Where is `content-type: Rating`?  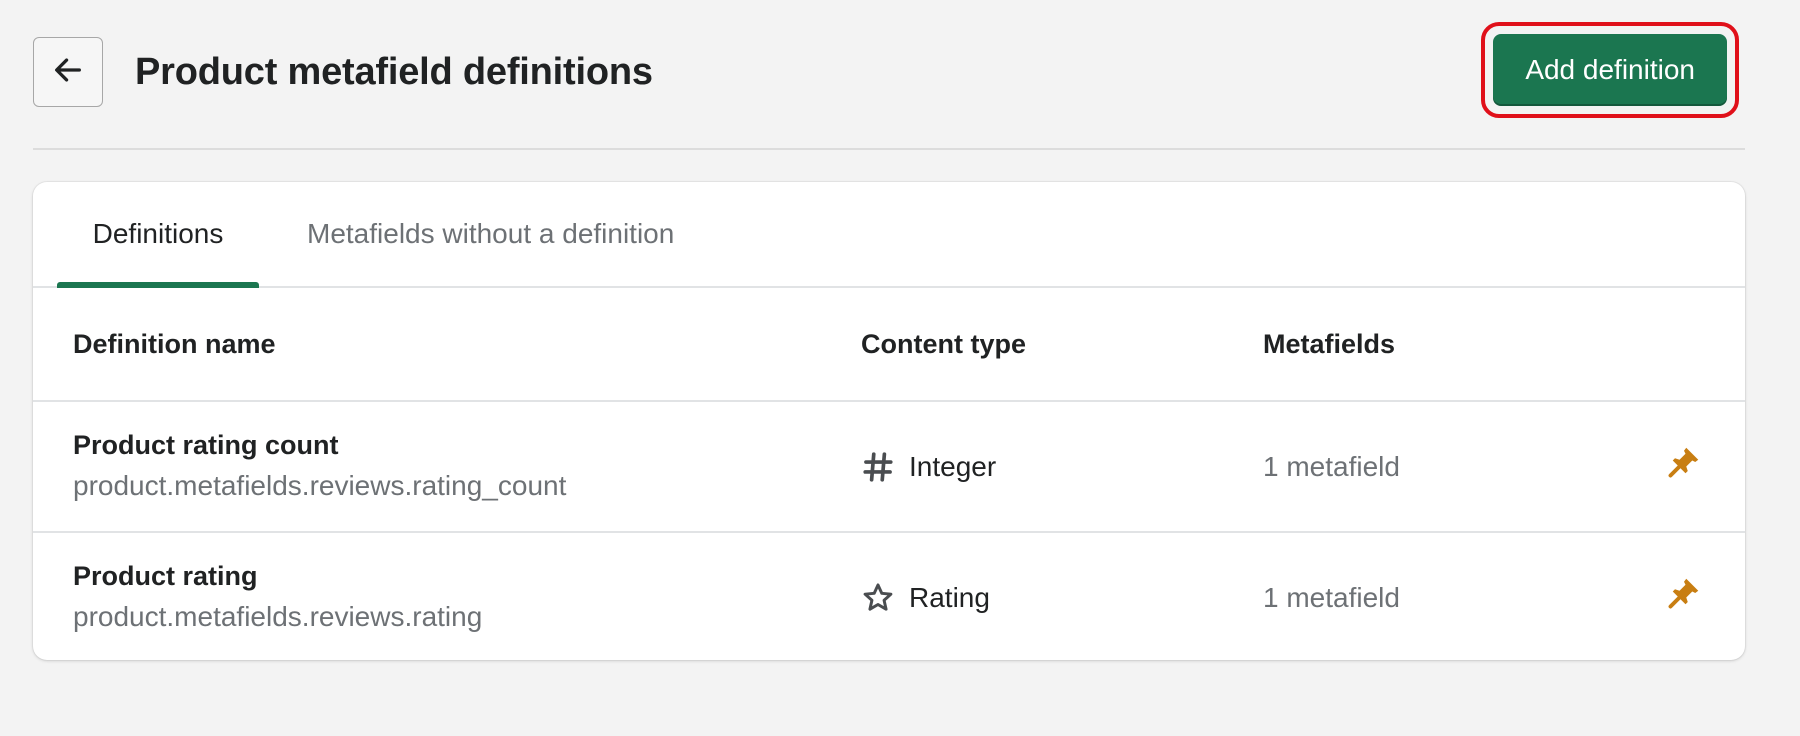
content-type: Rating is located at coordinates (925, 596).